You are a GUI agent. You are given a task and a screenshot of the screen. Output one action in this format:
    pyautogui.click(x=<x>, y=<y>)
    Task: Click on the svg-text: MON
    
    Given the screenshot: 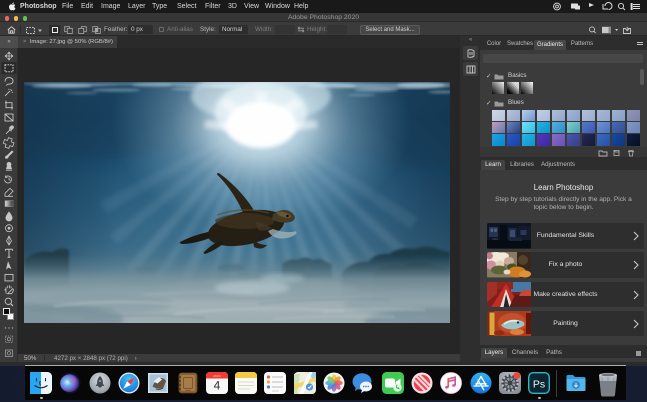 What is the action you would take?
    pyautogui.click(x=216, y=375)
    